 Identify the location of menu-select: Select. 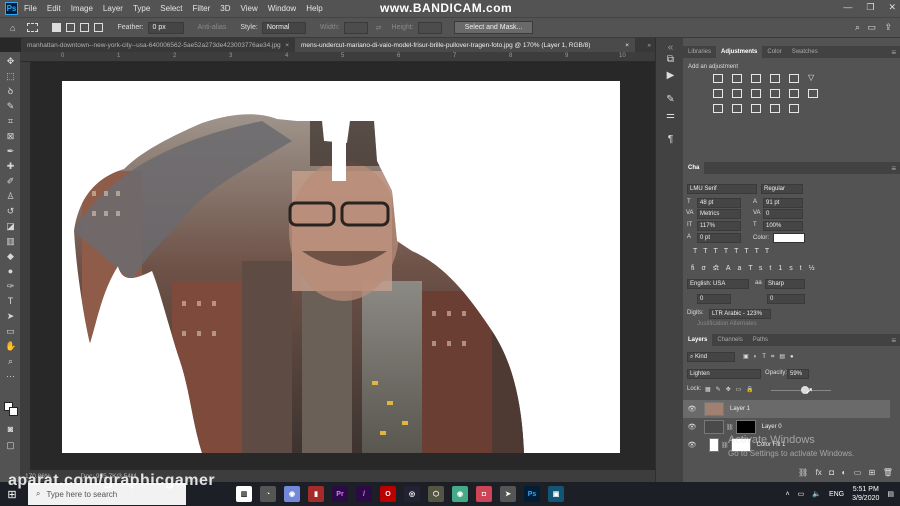
(171, 8).